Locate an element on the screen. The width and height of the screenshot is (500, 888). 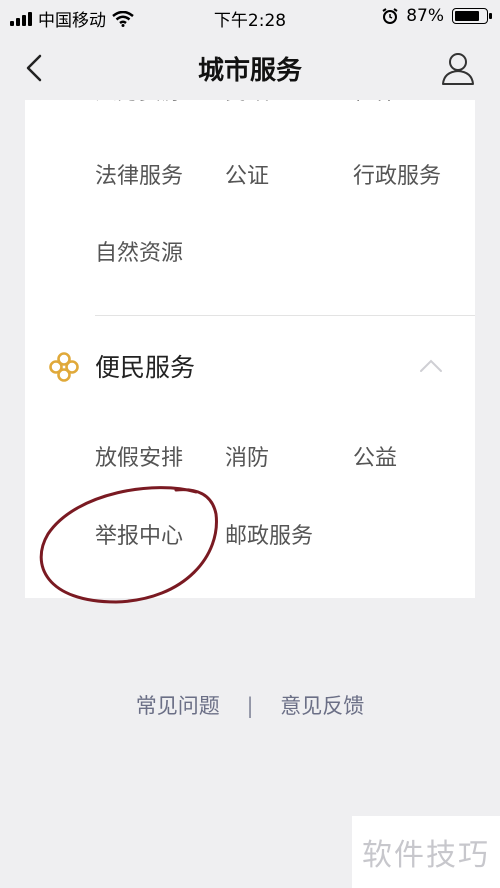
service-item-legal: 法律服务 is located at coordinates (139, 174).